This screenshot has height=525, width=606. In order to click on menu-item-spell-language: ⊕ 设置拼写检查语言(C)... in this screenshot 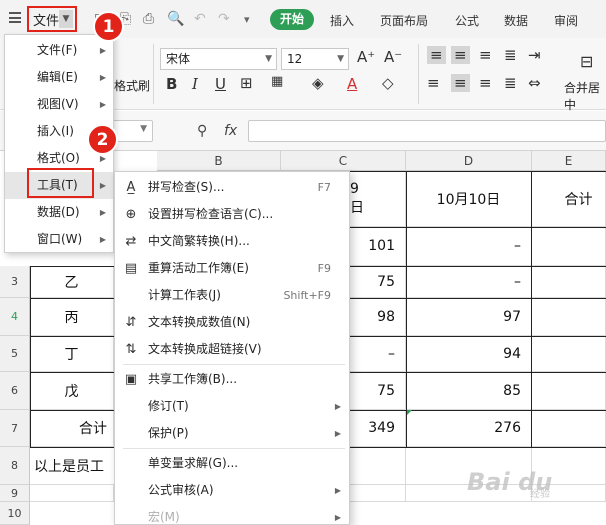, I will do `click(232, 214)`.